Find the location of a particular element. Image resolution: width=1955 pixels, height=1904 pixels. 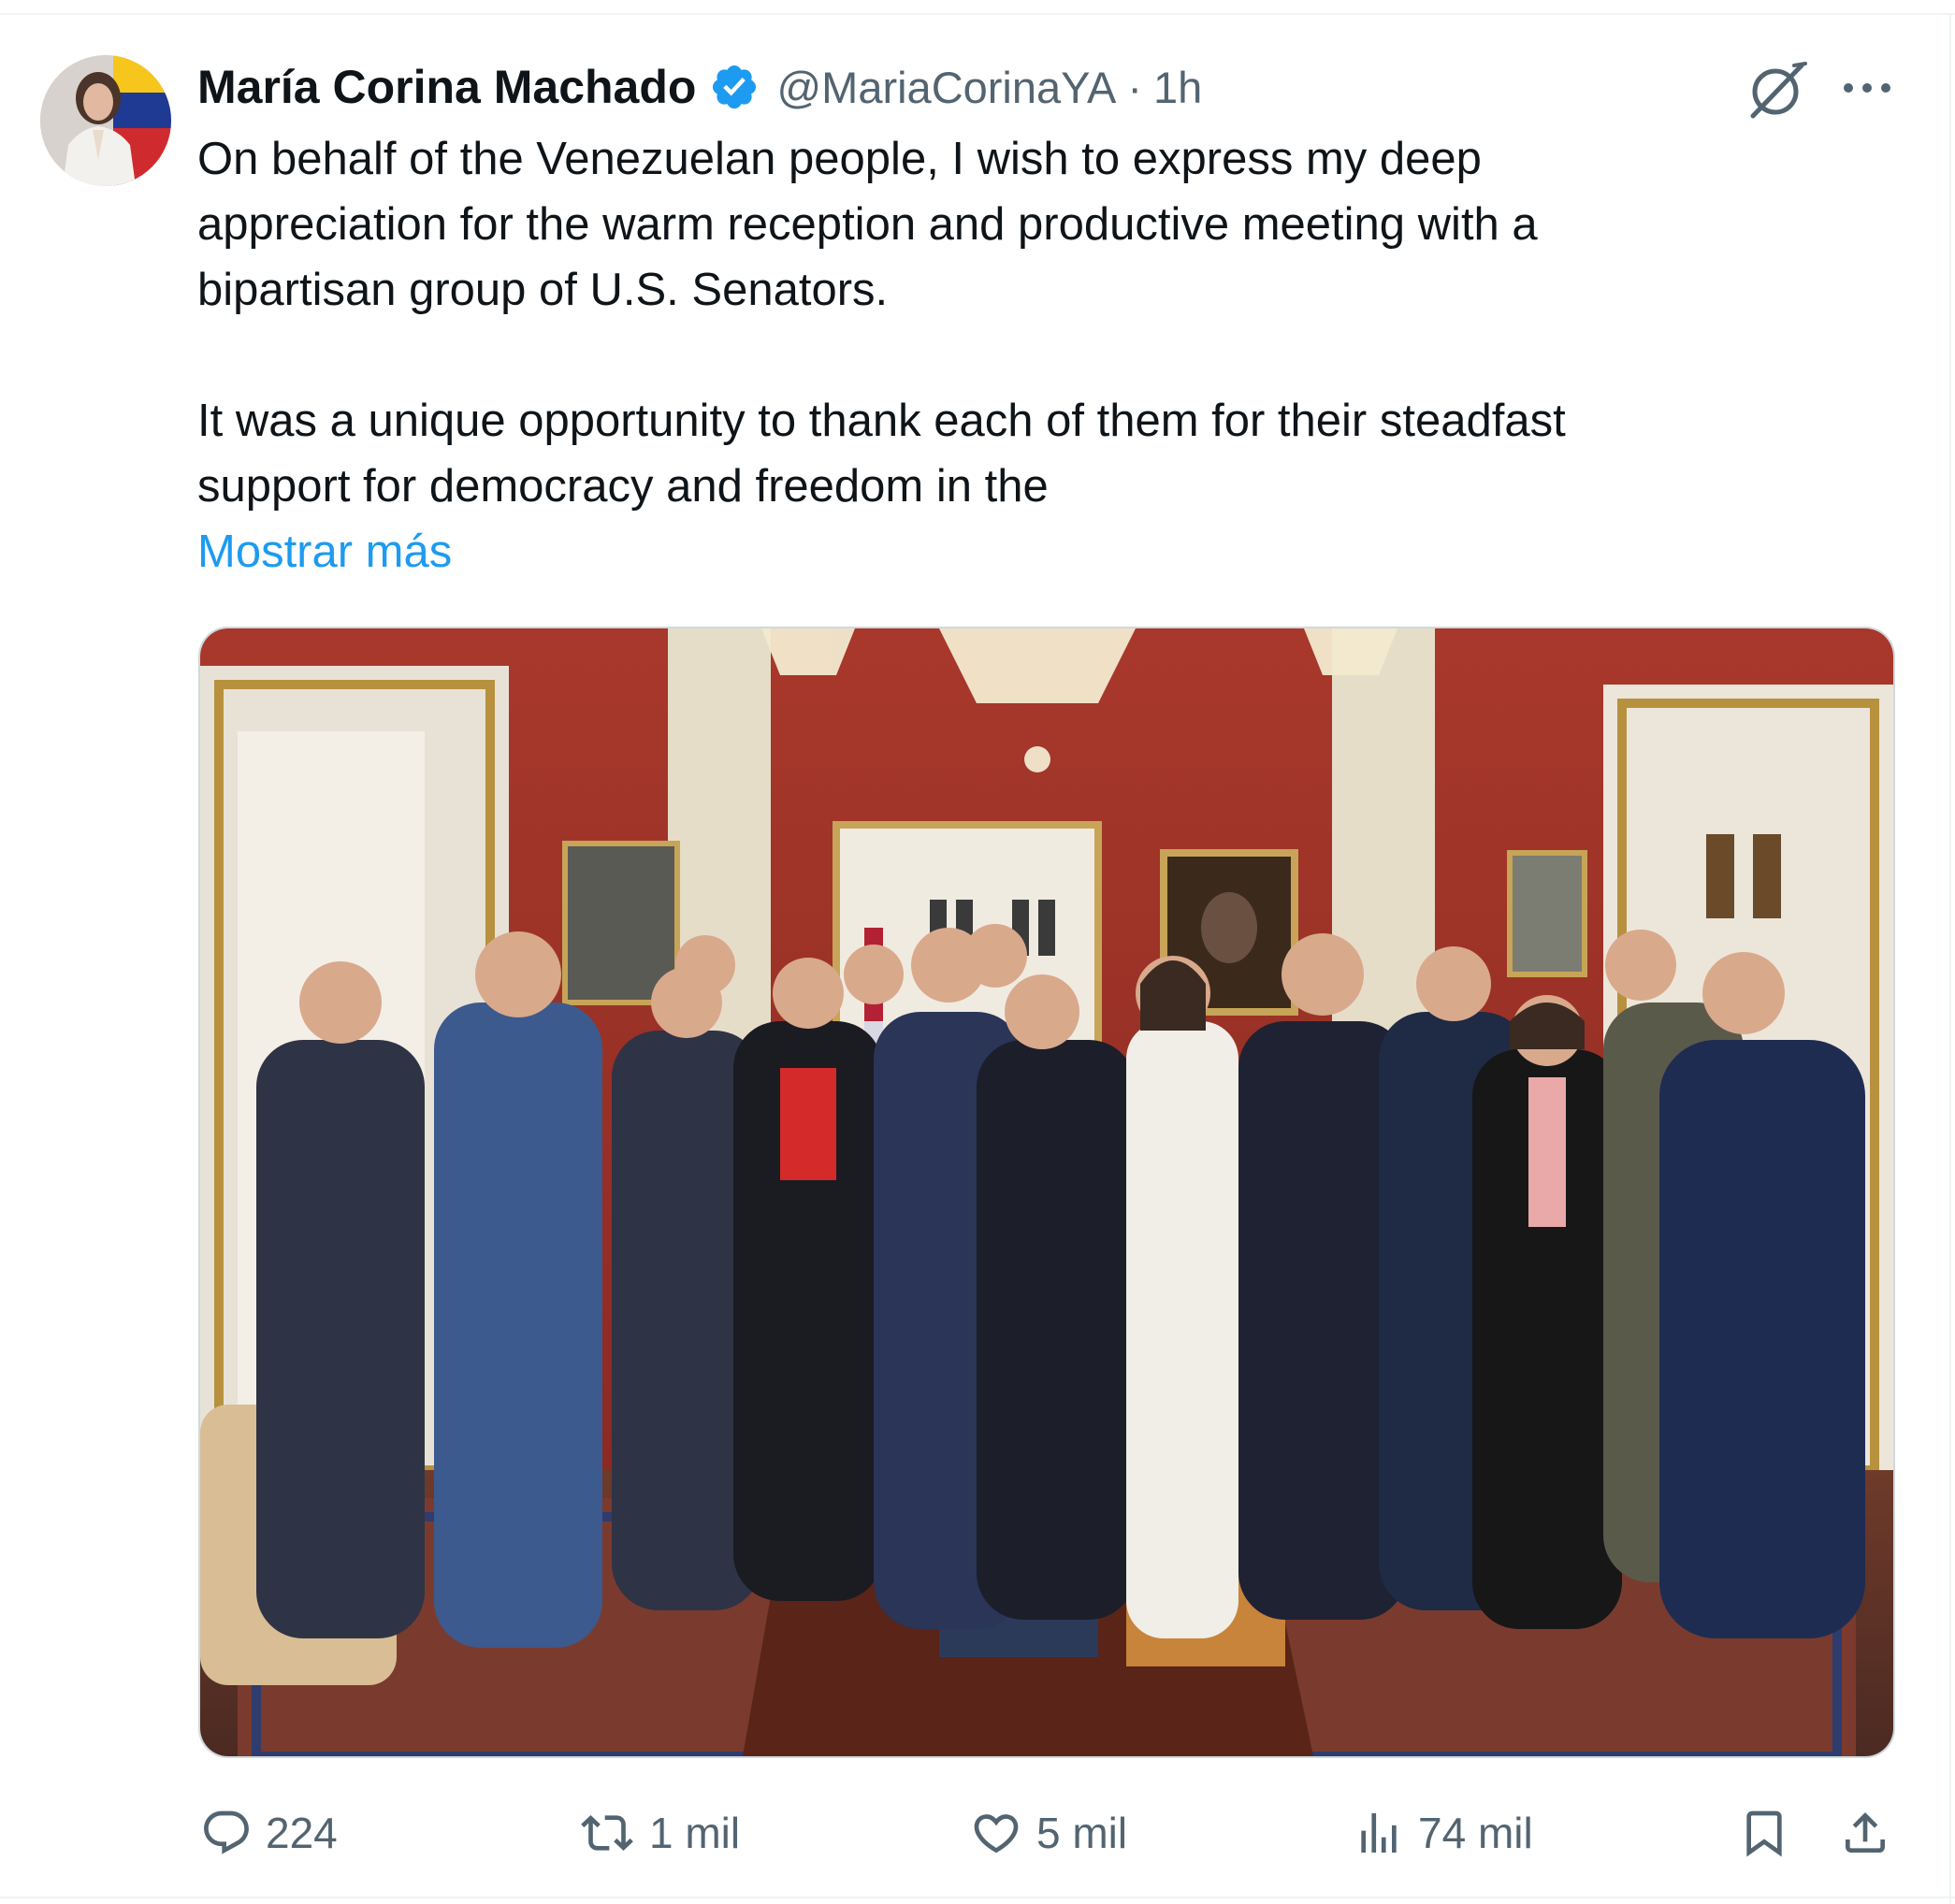

reply-button: 224 is located at coordinates (269, 1833).